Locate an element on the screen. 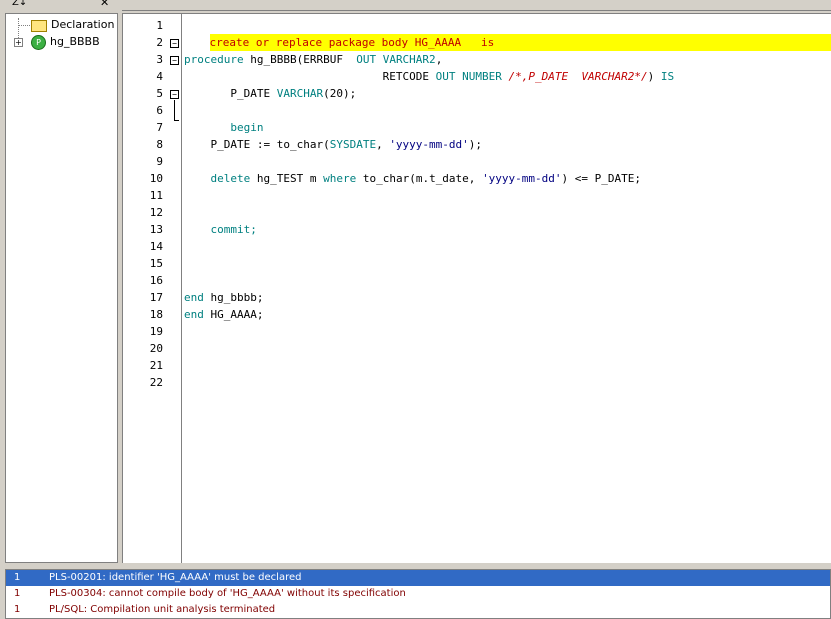 This screenshot has height=619, width=831. code-text: hg_BBBB(ERRBUF is located at coordinates (300, 59).